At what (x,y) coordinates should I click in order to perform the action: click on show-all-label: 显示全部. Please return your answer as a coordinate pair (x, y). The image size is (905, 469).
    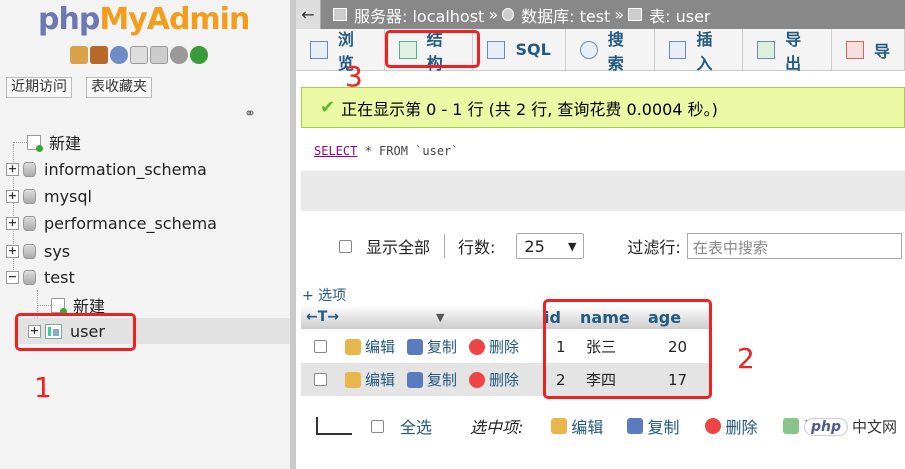
    Looking at the image, I should click on (398, 247).